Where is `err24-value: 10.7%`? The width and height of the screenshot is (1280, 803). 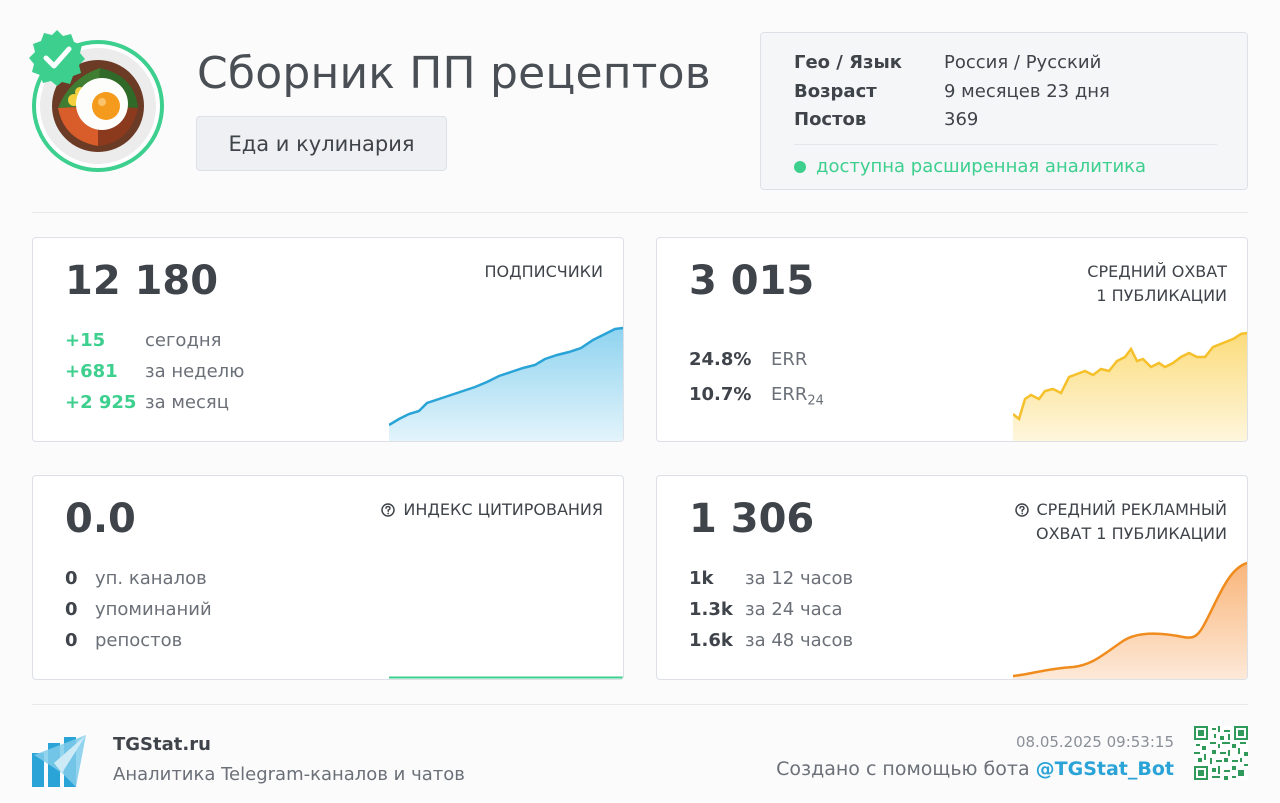 err24-value: 10.7% is located at coordinates (720, 394).